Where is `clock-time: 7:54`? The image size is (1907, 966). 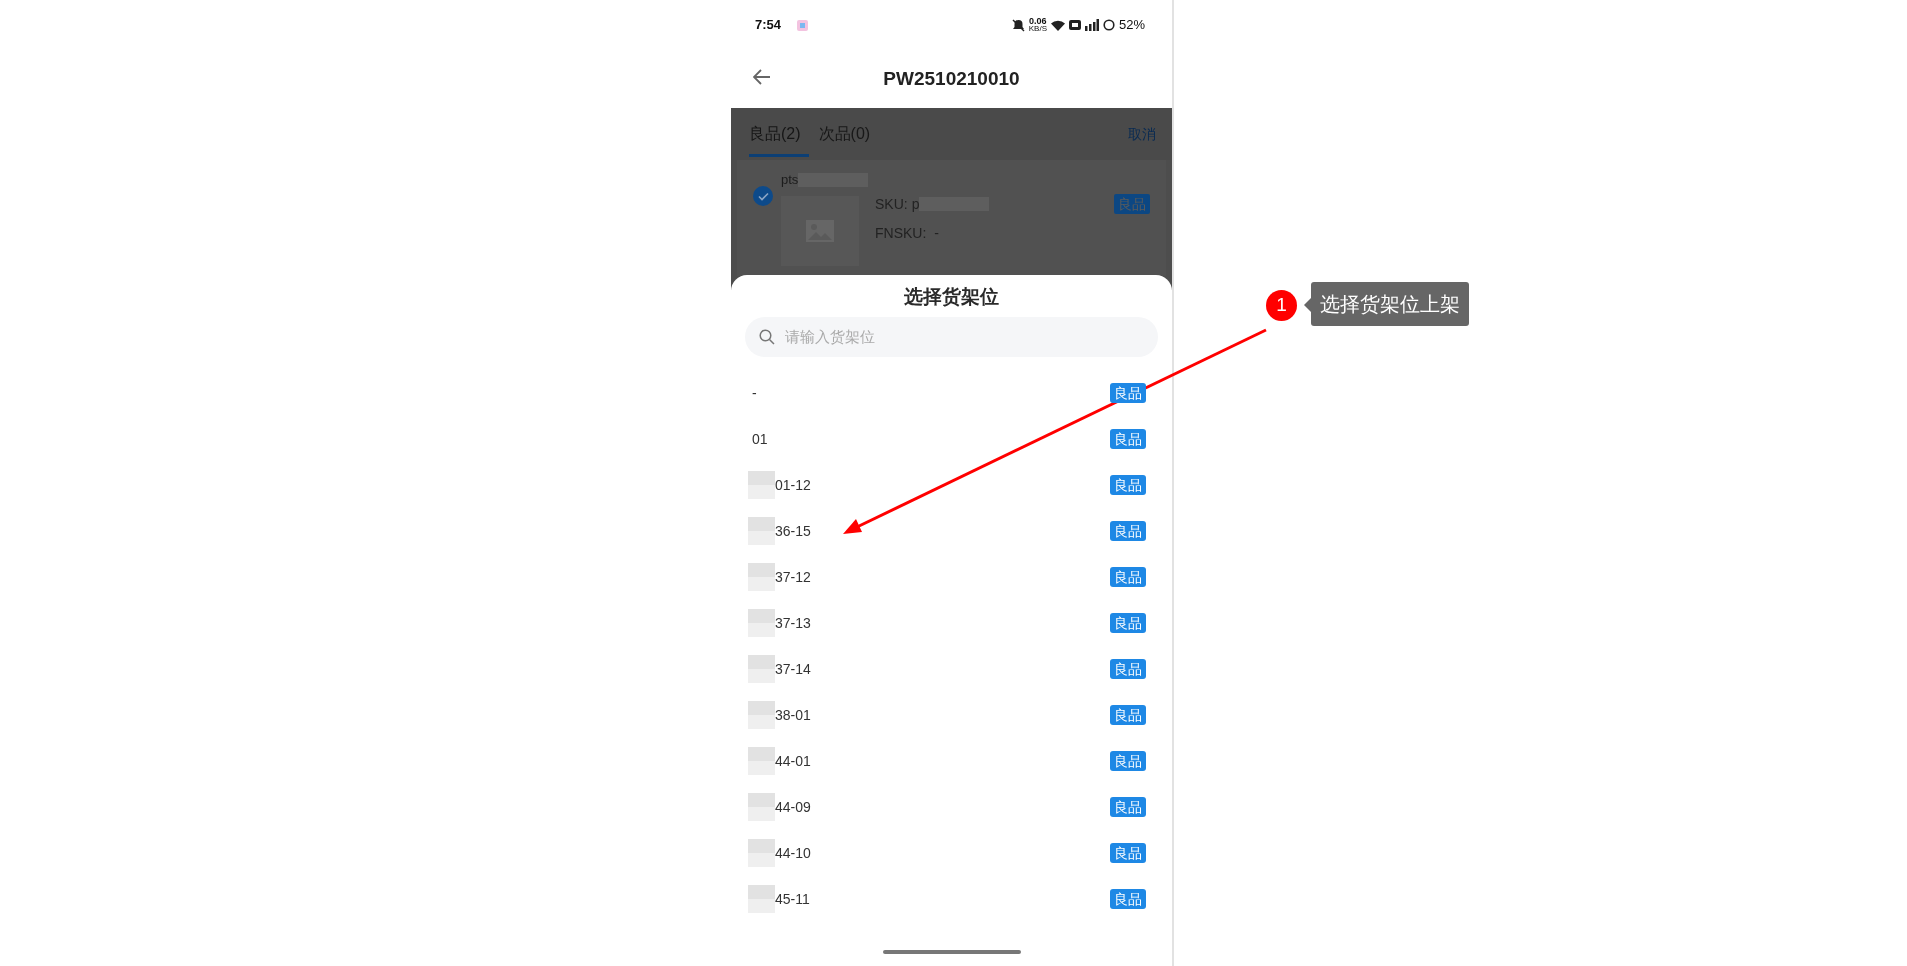
clock-time: 7:54 is located at coordinates (768, 25).